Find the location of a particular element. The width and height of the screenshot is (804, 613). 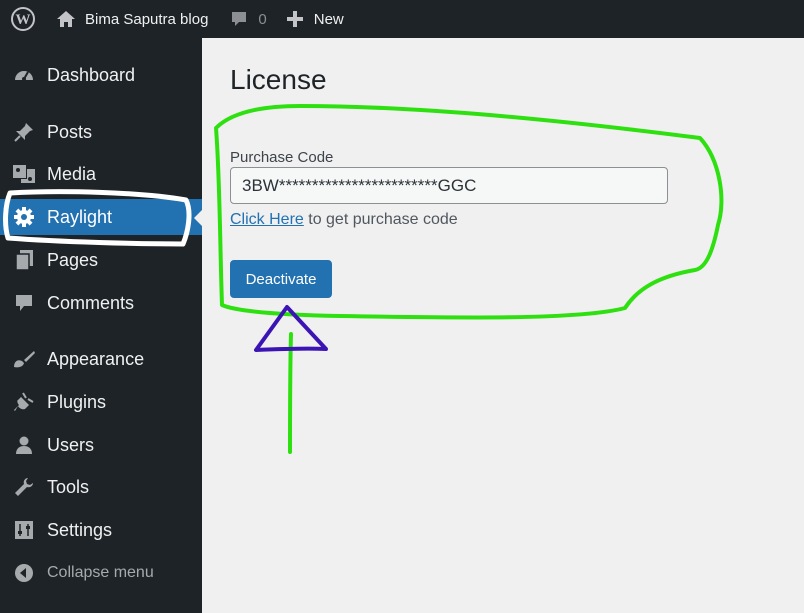

site-name-label: Bima Saputra blog is located at coordinates (147, 19).